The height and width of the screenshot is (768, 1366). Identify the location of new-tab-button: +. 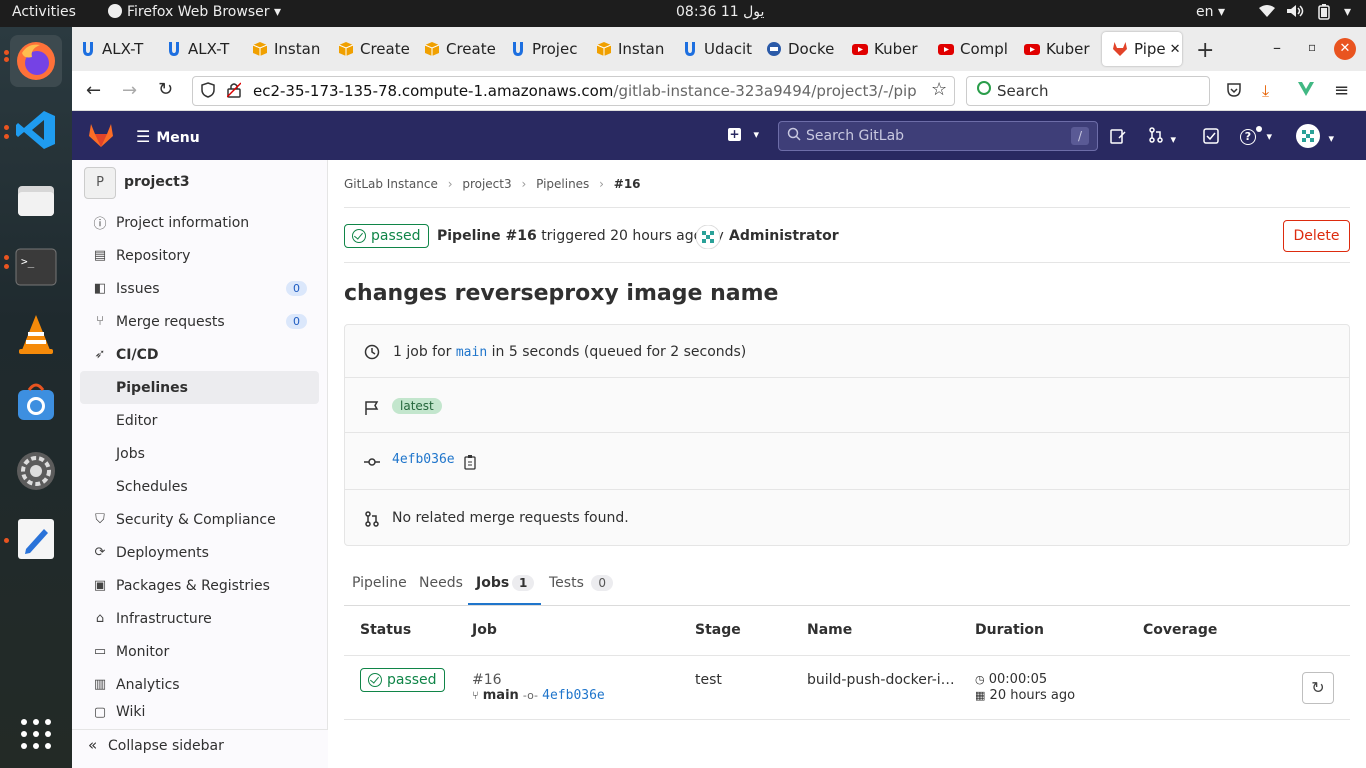
(1205, 50).